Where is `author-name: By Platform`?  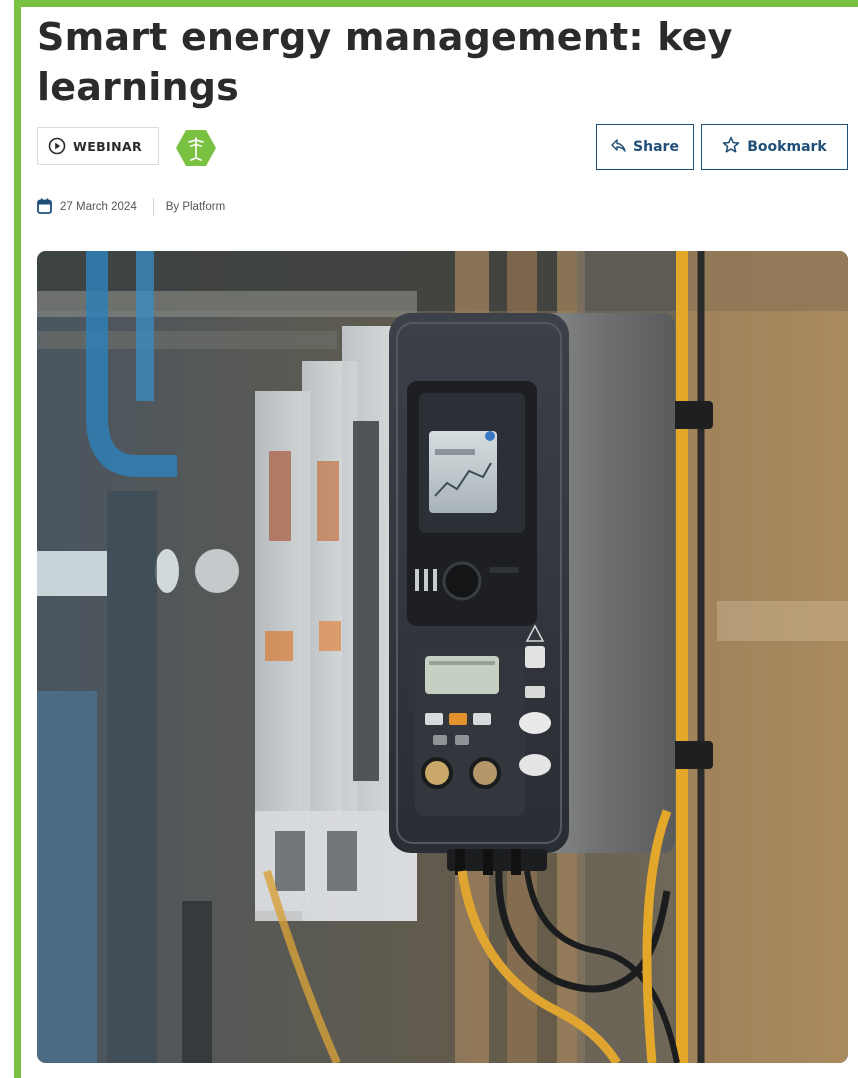 author-name: By Platform is located at coordinates (195, 207).